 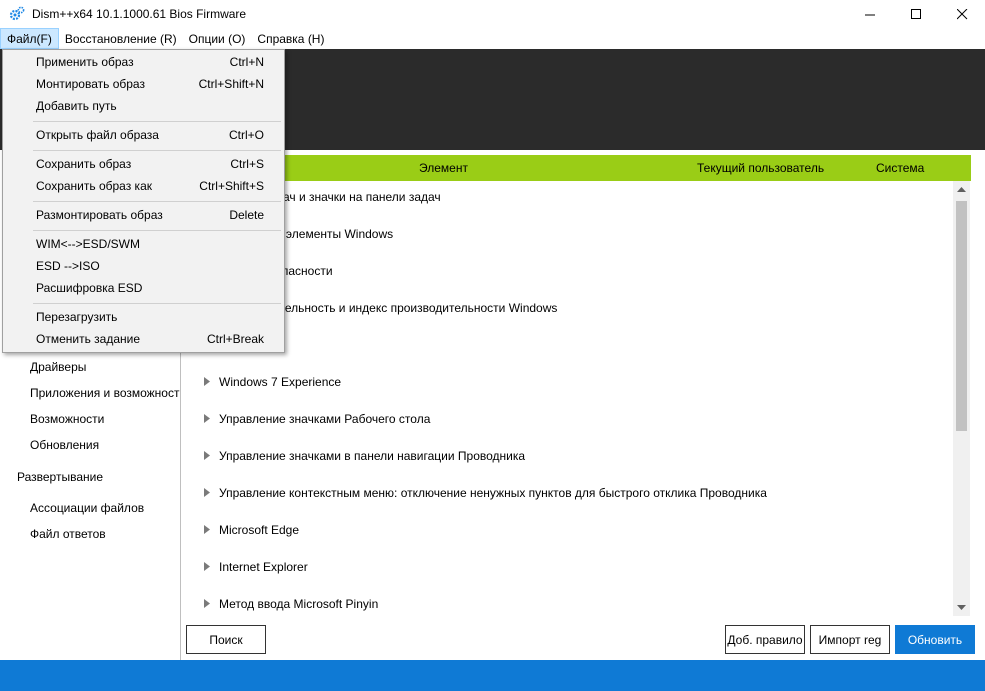 I want to click on chevron-up-icon, so click(x=961, y=189).